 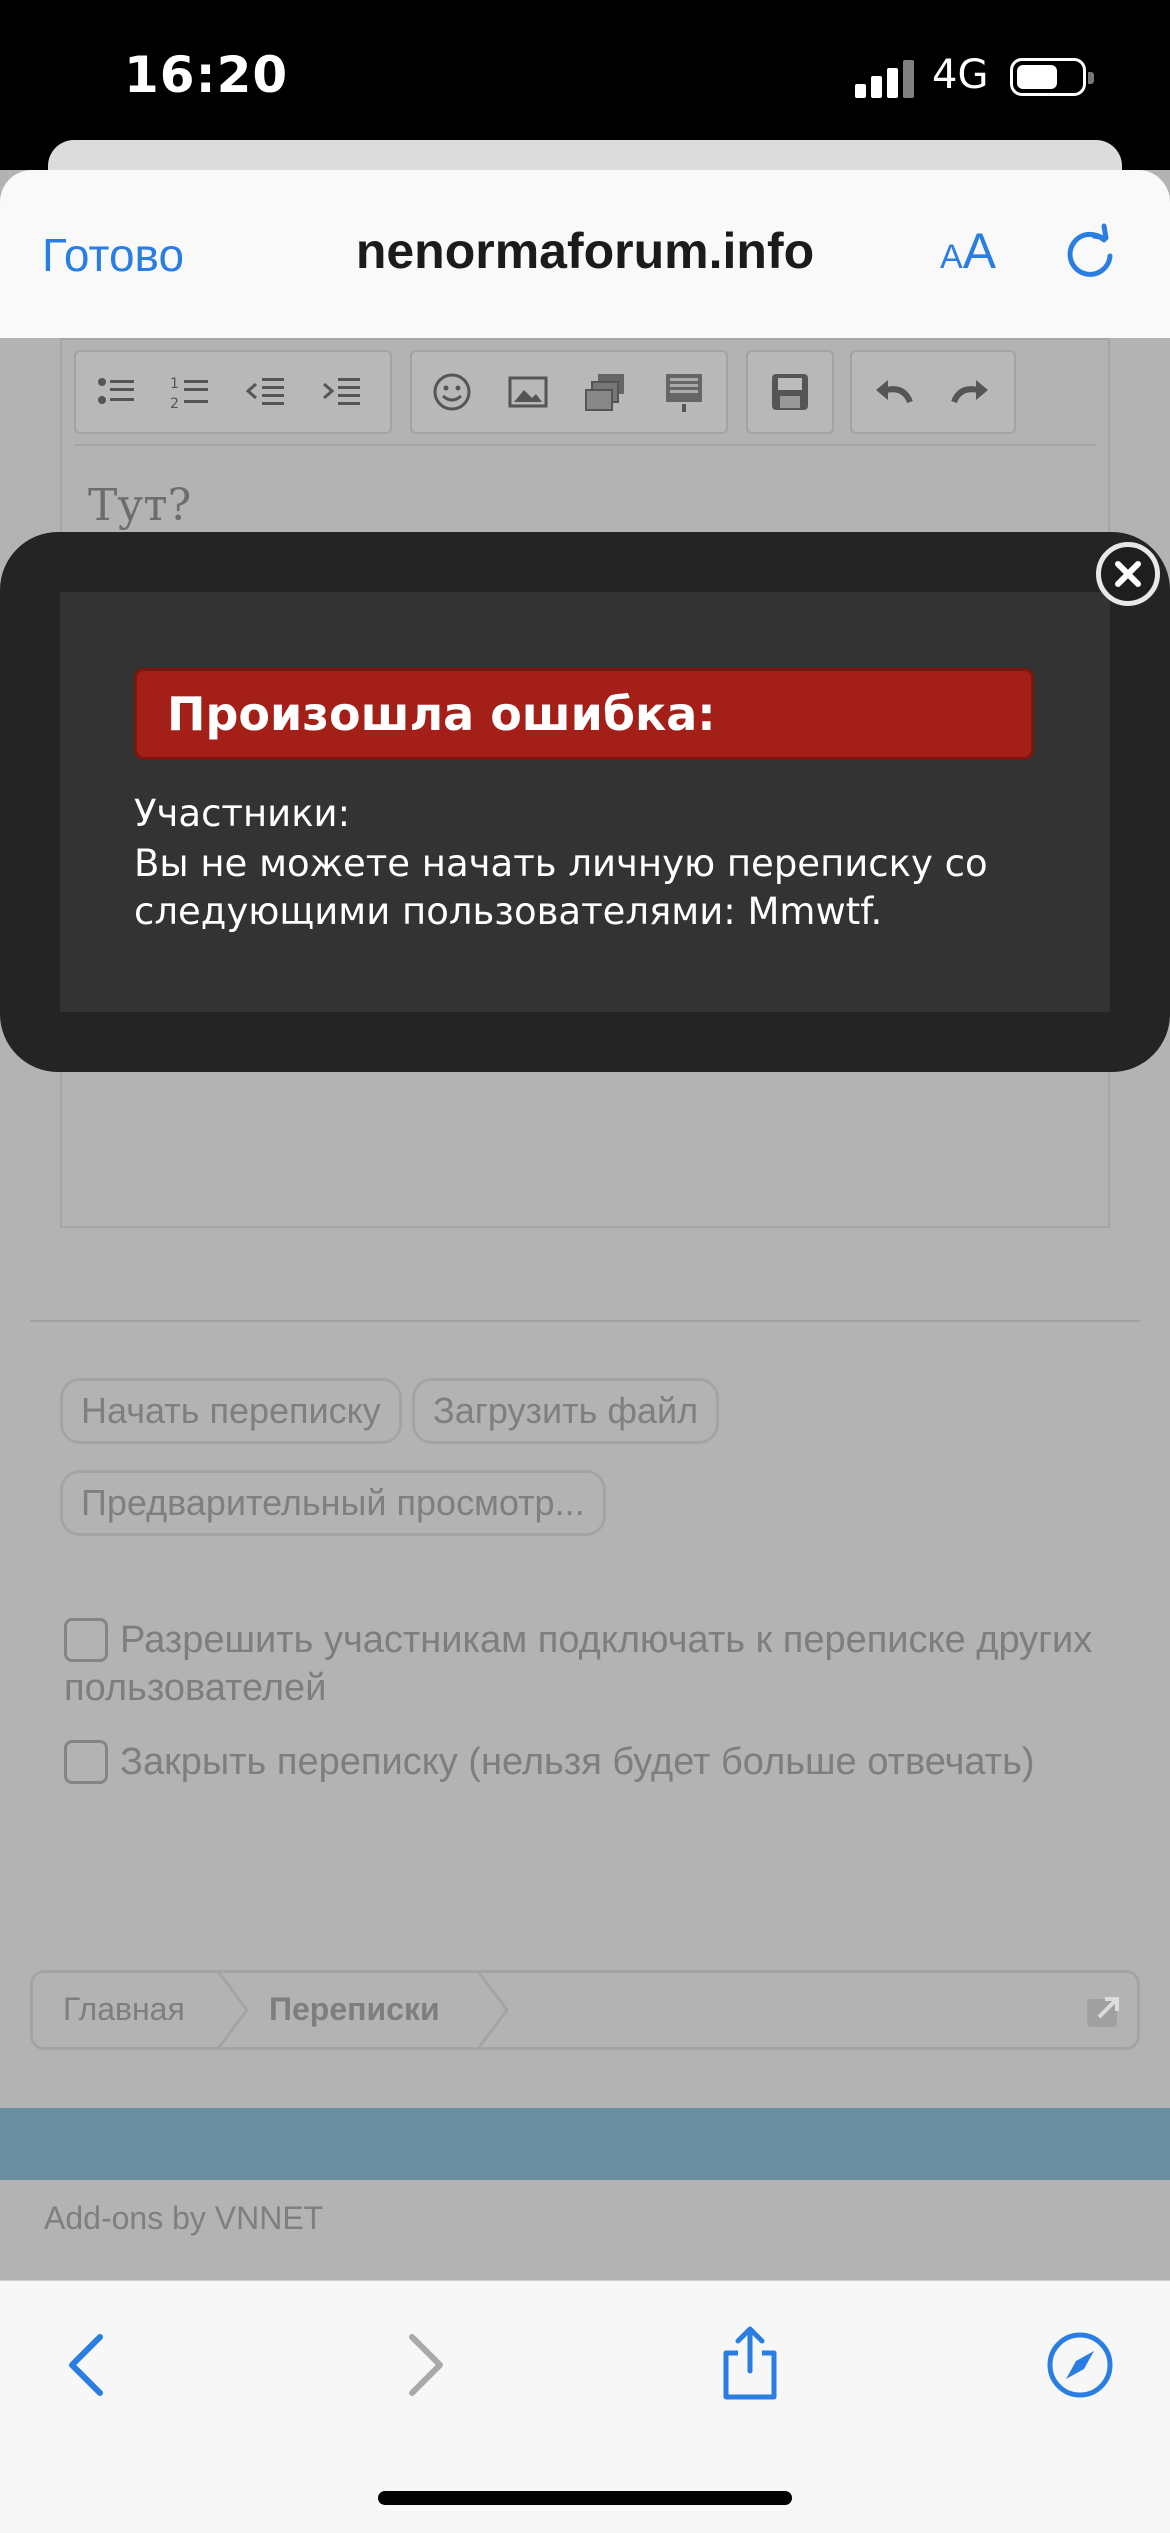 What do you see at coordinates (88, 2363) in the screenshot?
I see `back-icon` at bounding box center [88, 2363].